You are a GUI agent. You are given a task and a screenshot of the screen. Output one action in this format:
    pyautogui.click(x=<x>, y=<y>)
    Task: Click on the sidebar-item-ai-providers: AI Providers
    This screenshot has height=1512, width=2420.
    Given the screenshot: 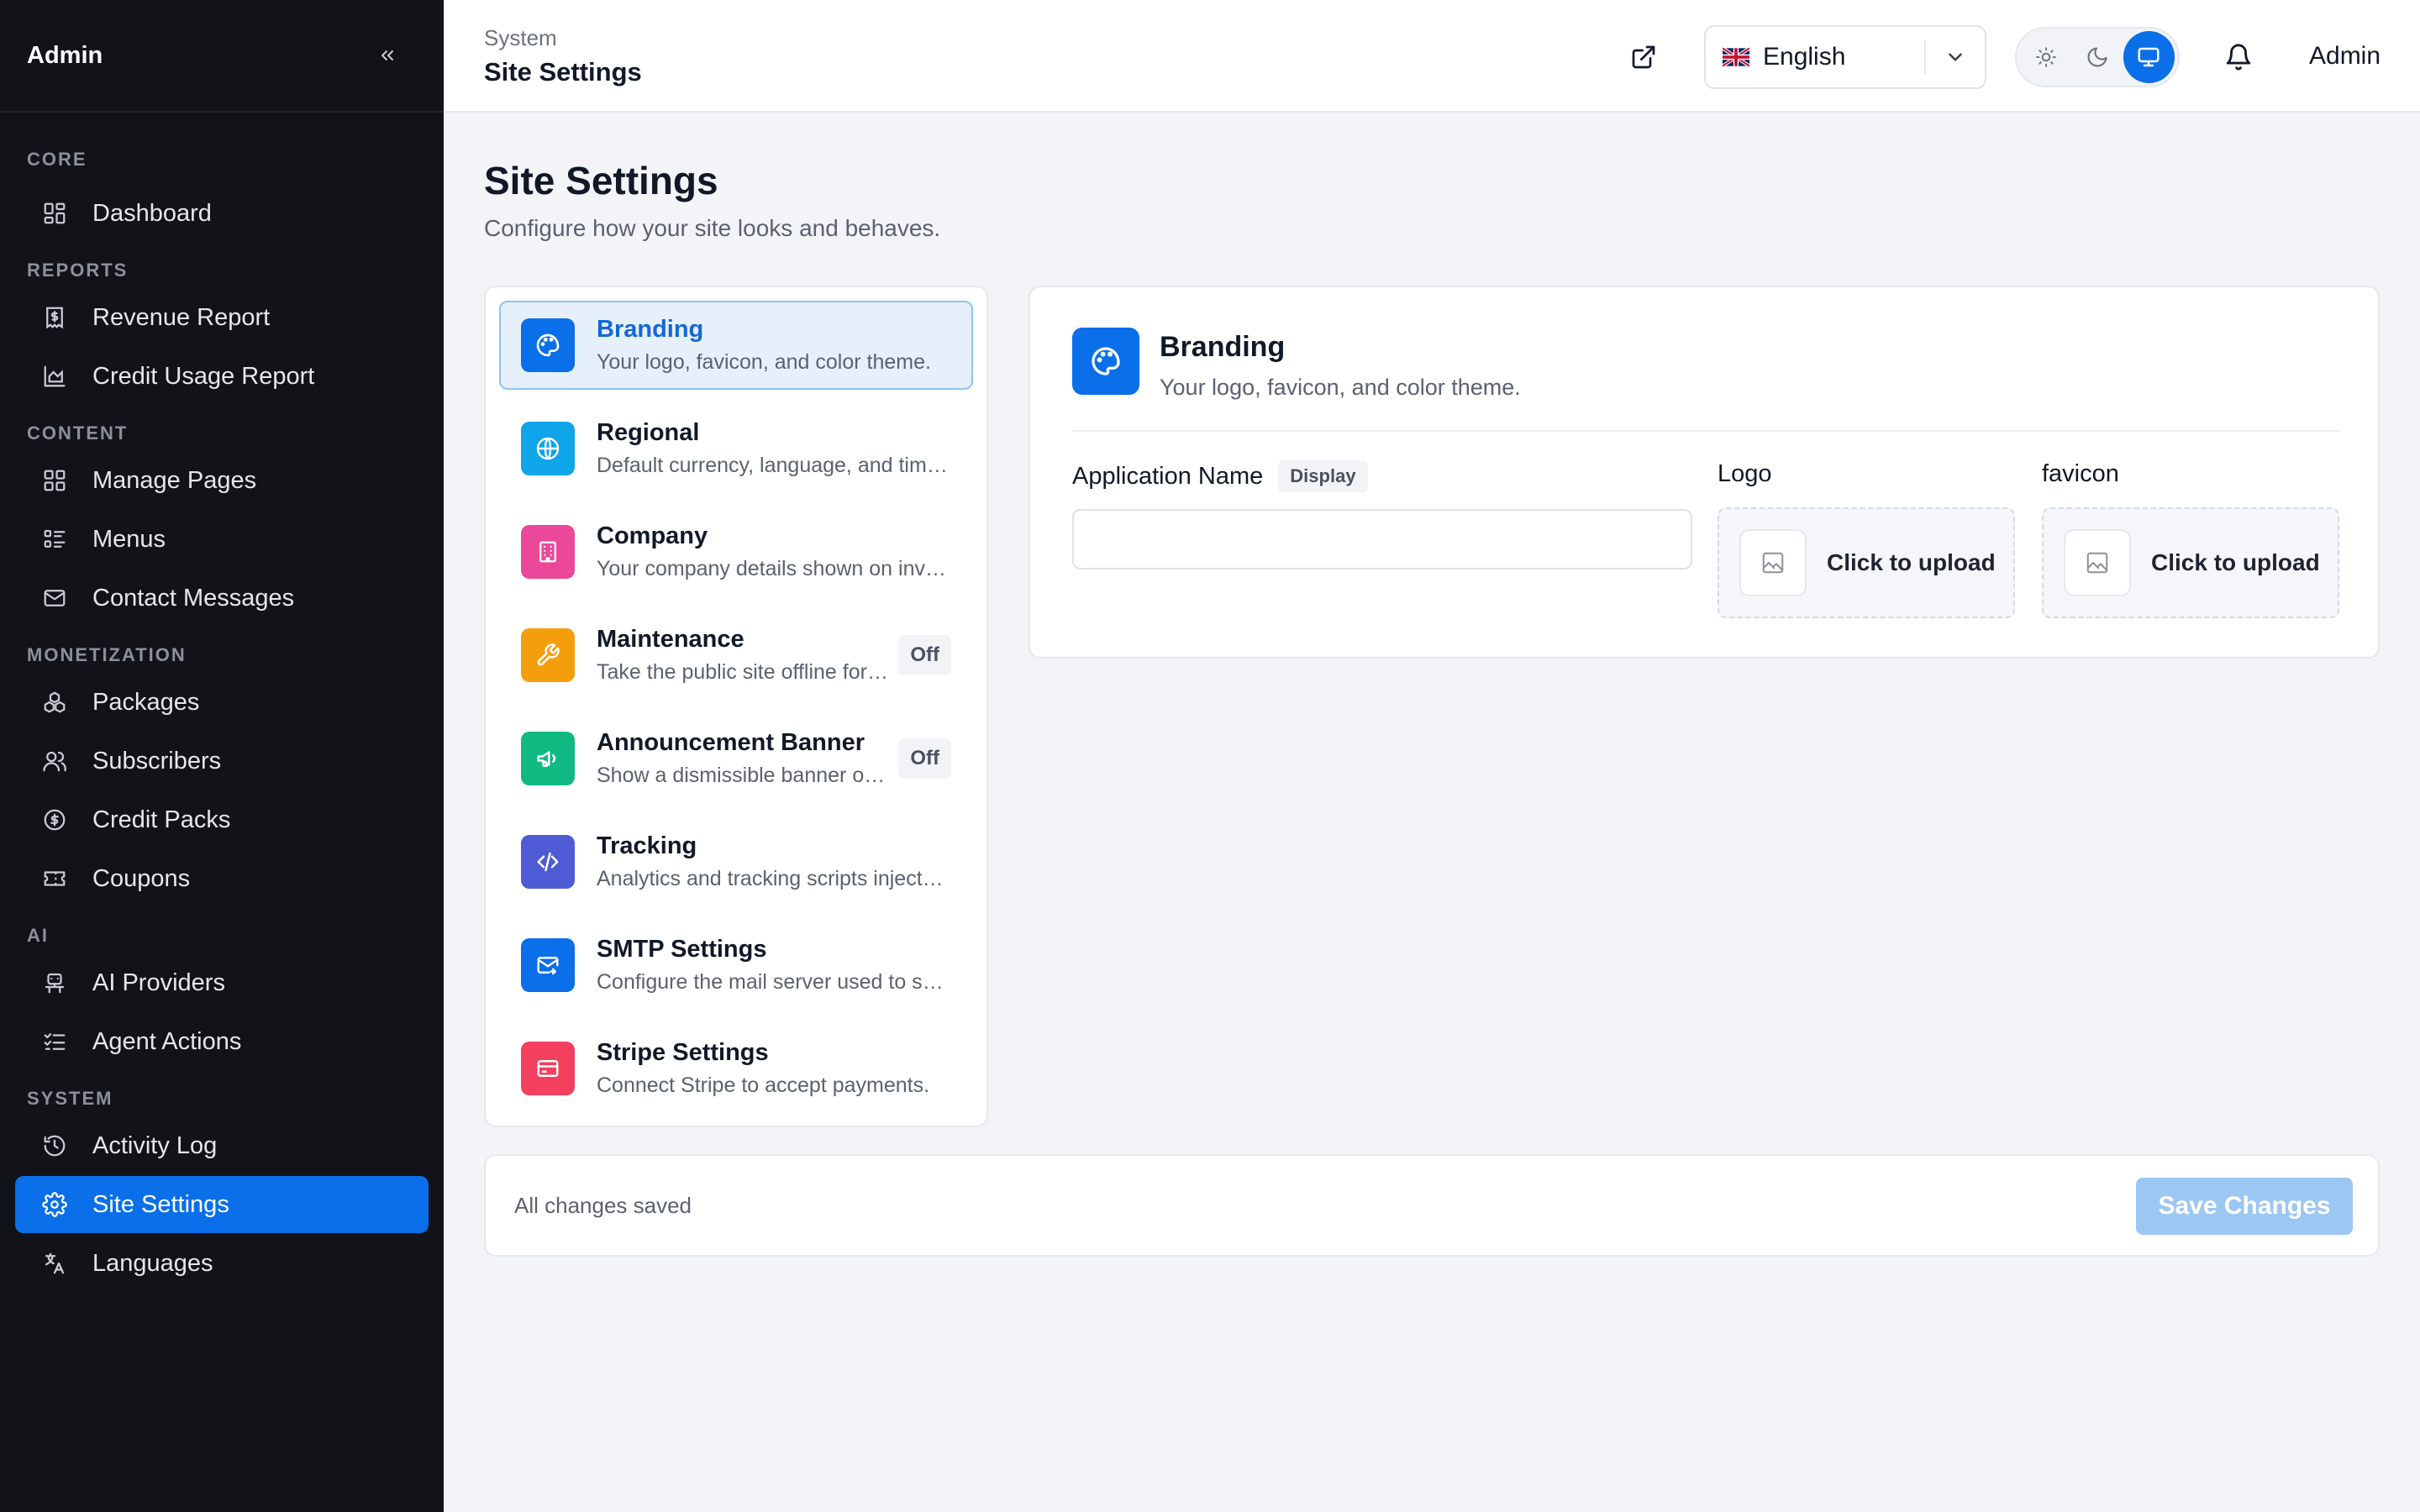 What is the action you would take?
    pyautogui.click(x=222, y=982)
    